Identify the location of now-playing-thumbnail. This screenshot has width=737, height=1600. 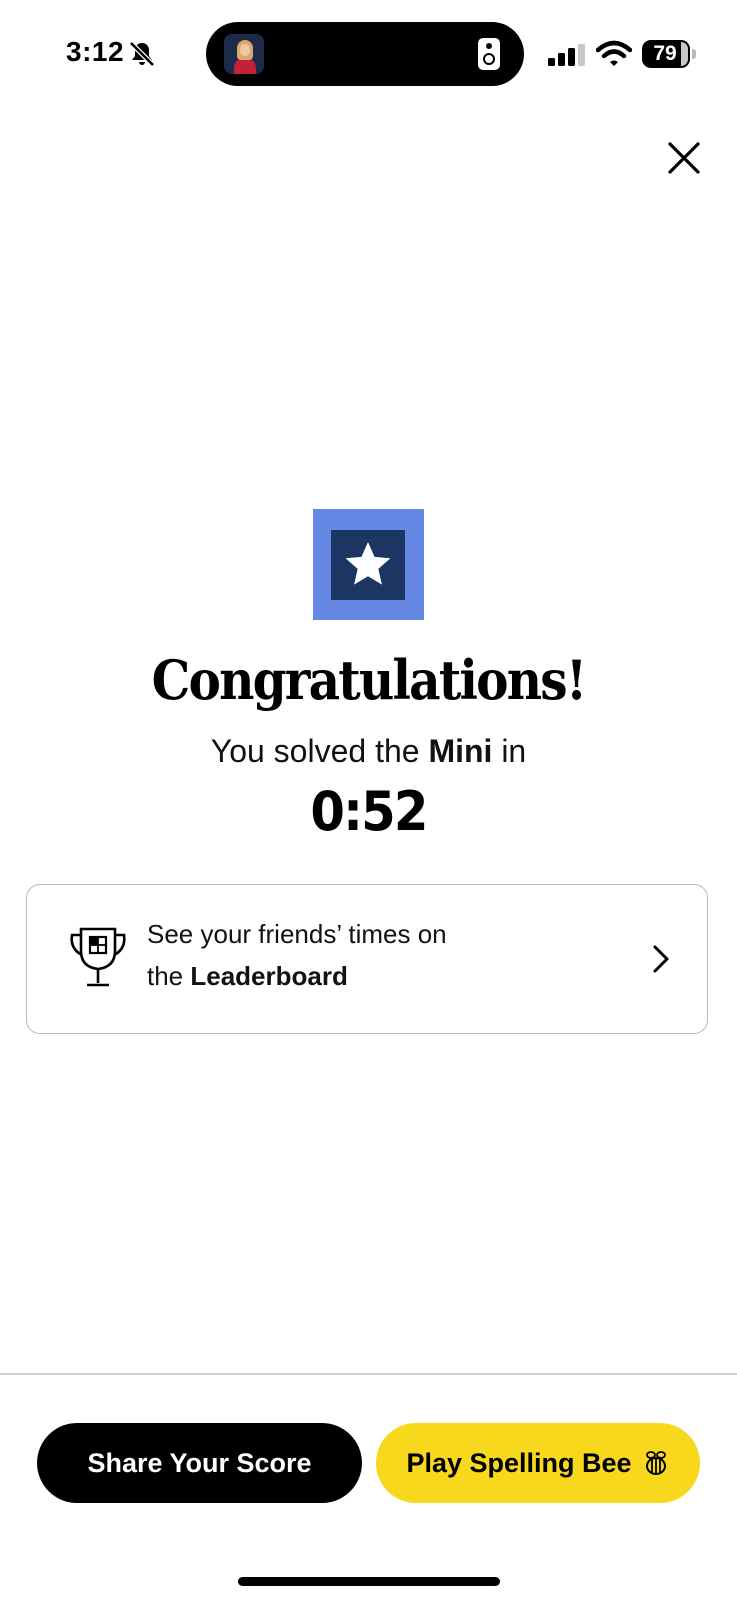
(244, 54).